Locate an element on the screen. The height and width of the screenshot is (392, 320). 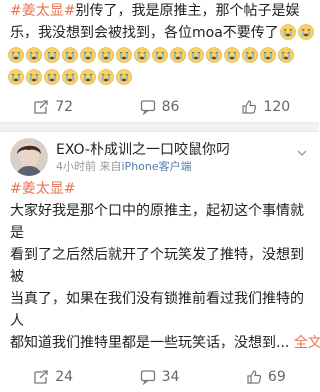
like-count: 69 is located at coordinates (276, 377).